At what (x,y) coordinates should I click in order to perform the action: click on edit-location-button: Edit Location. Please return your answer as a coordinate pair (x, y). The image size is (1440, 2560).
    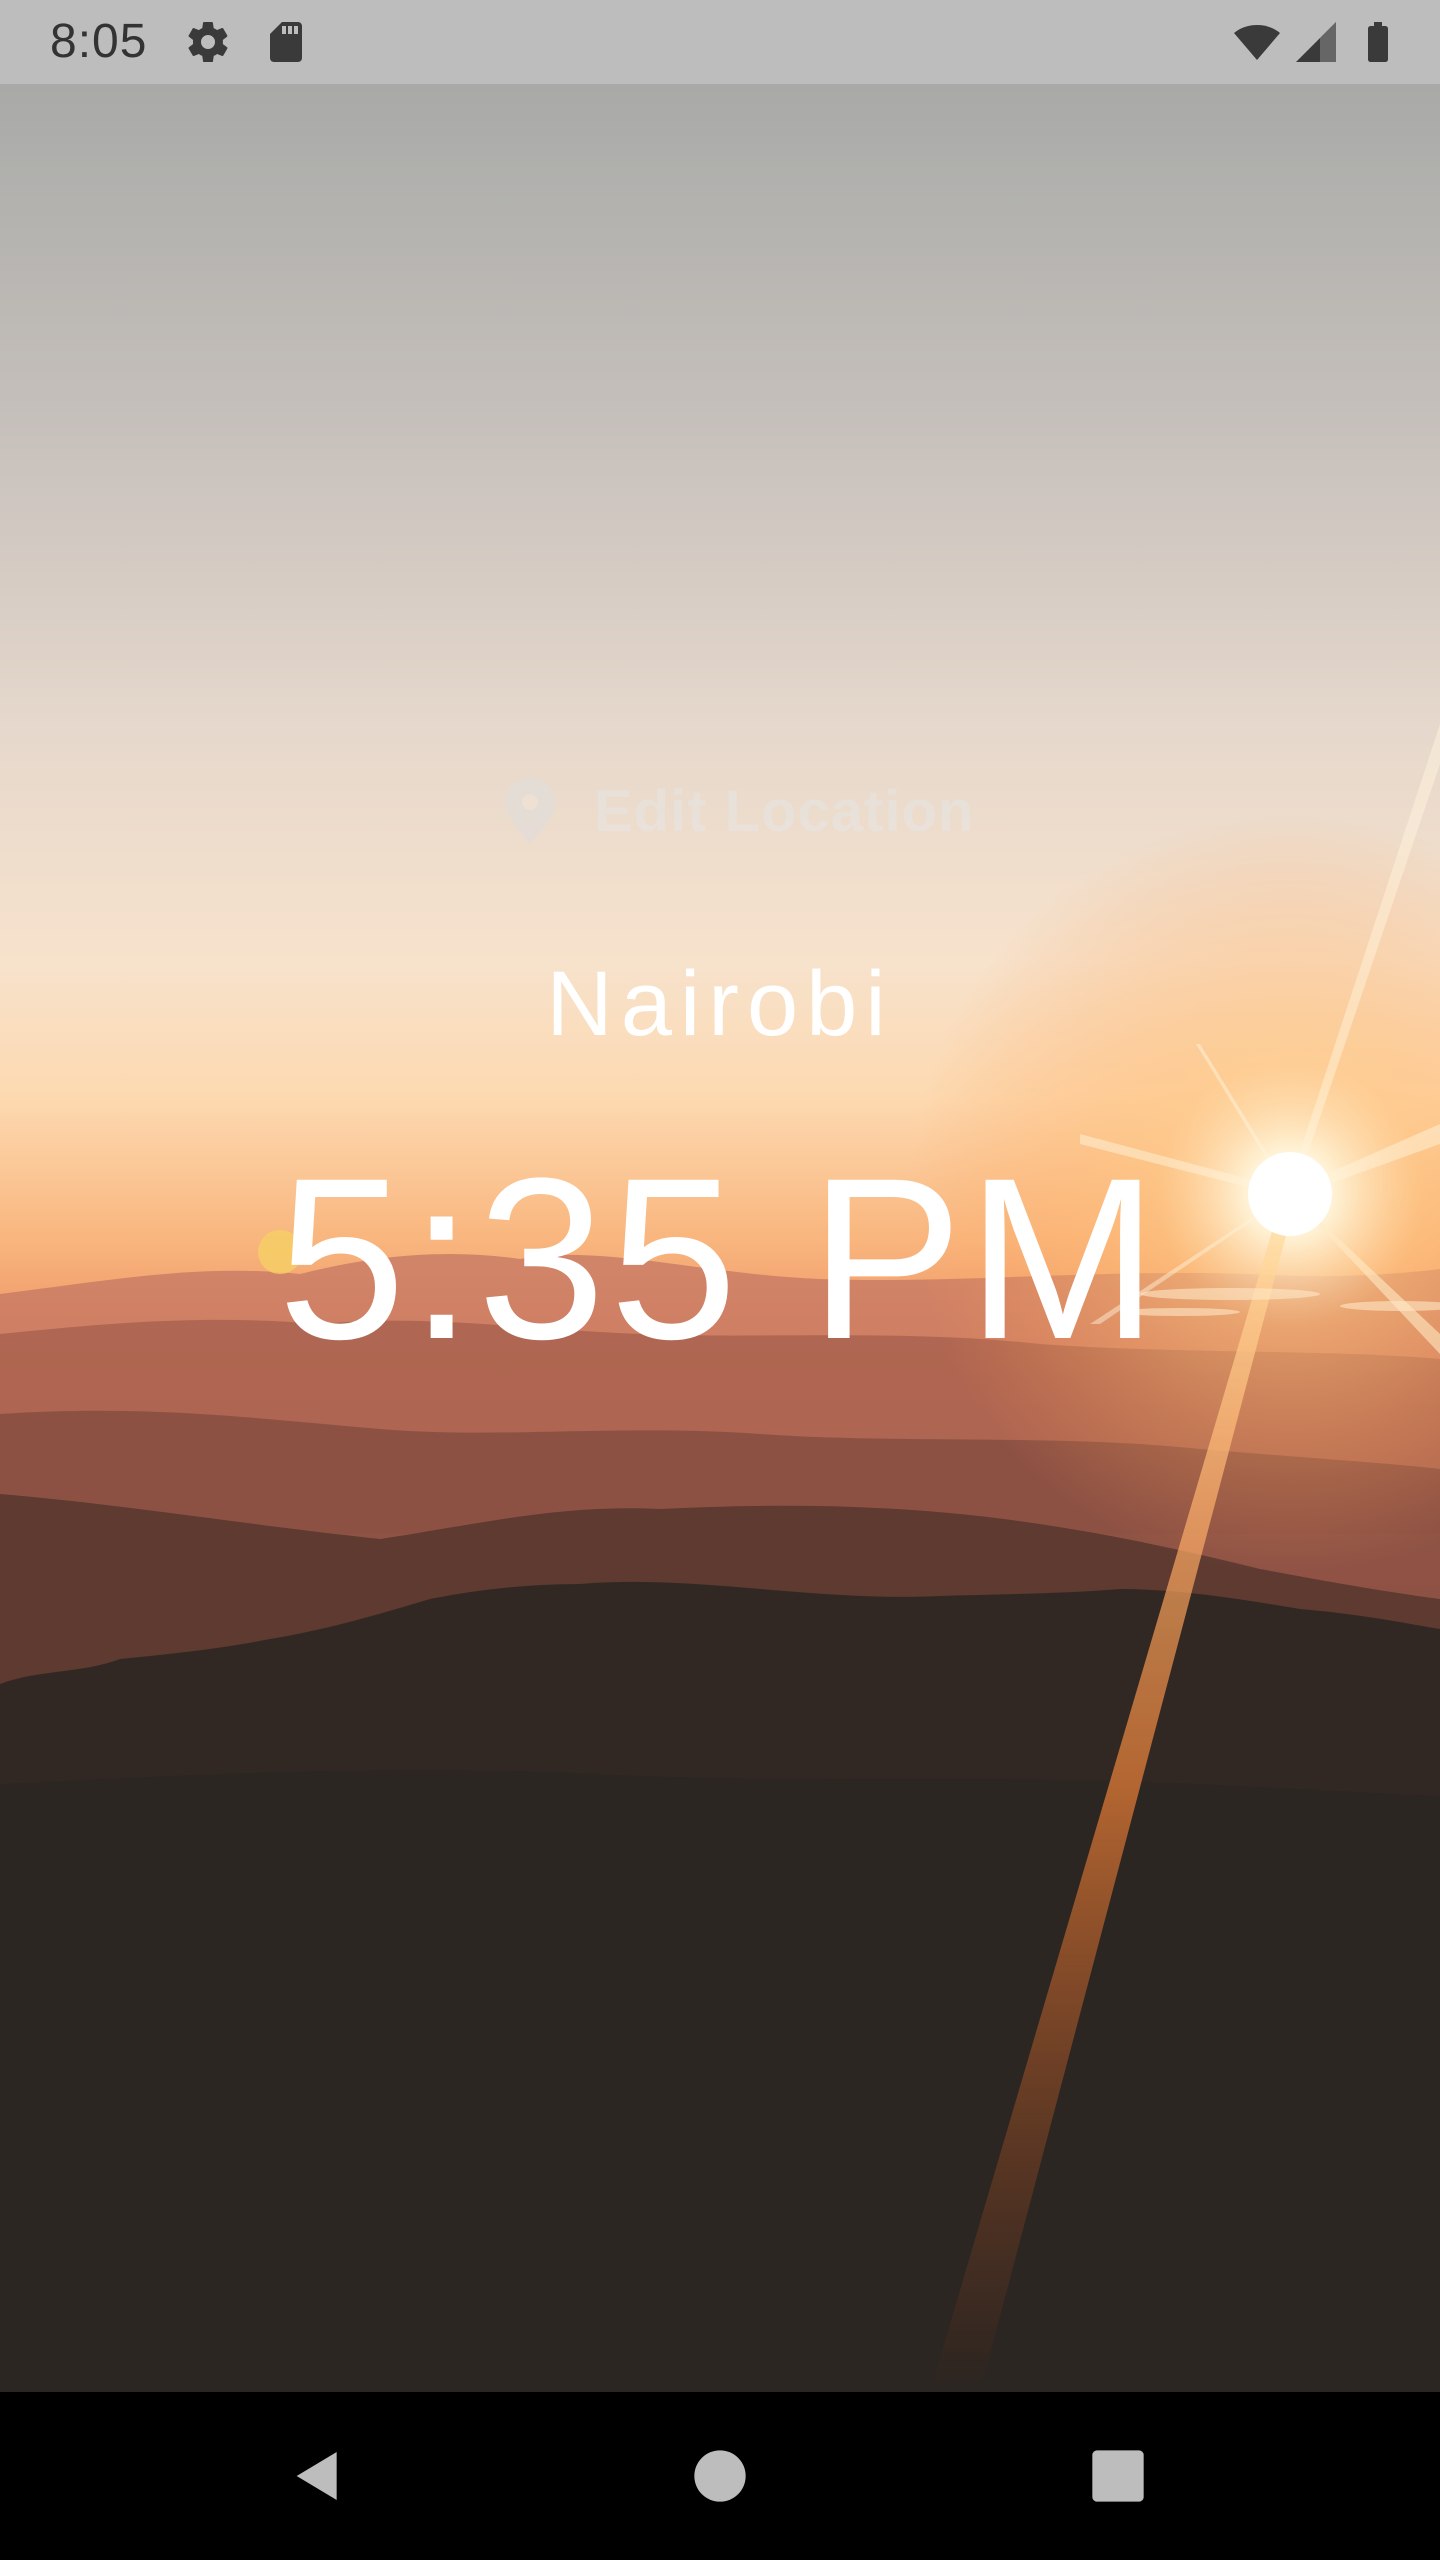
    Looking at the image, I should click on (737, 811).